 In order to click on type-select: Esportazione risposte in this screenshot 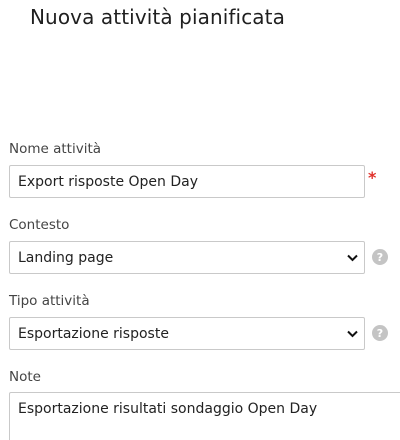, I will do `click(187, 333)`.